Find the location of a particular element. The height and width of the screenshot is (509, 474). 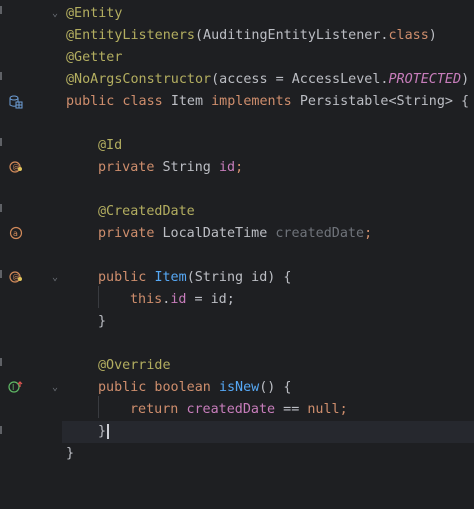

code-line: public boolean isNew() { is located at coordinates (268, 388).